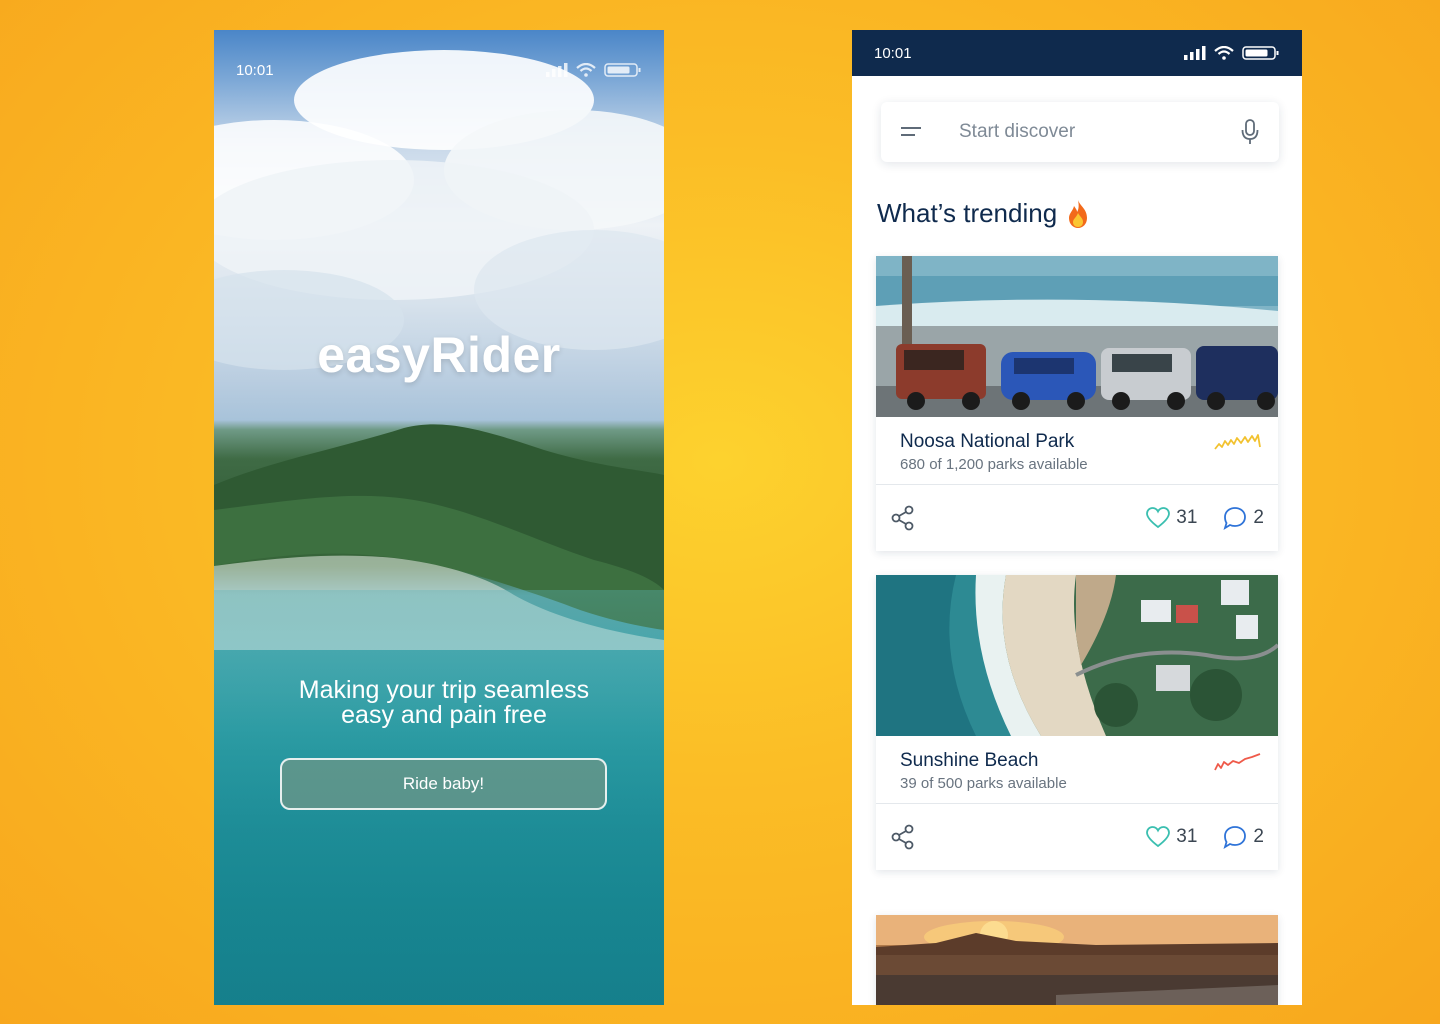  What do you see at coordinates (987, 441) in the screenshot?
I see `card-title: Noosa National Park` at bounding box center [987, 441].